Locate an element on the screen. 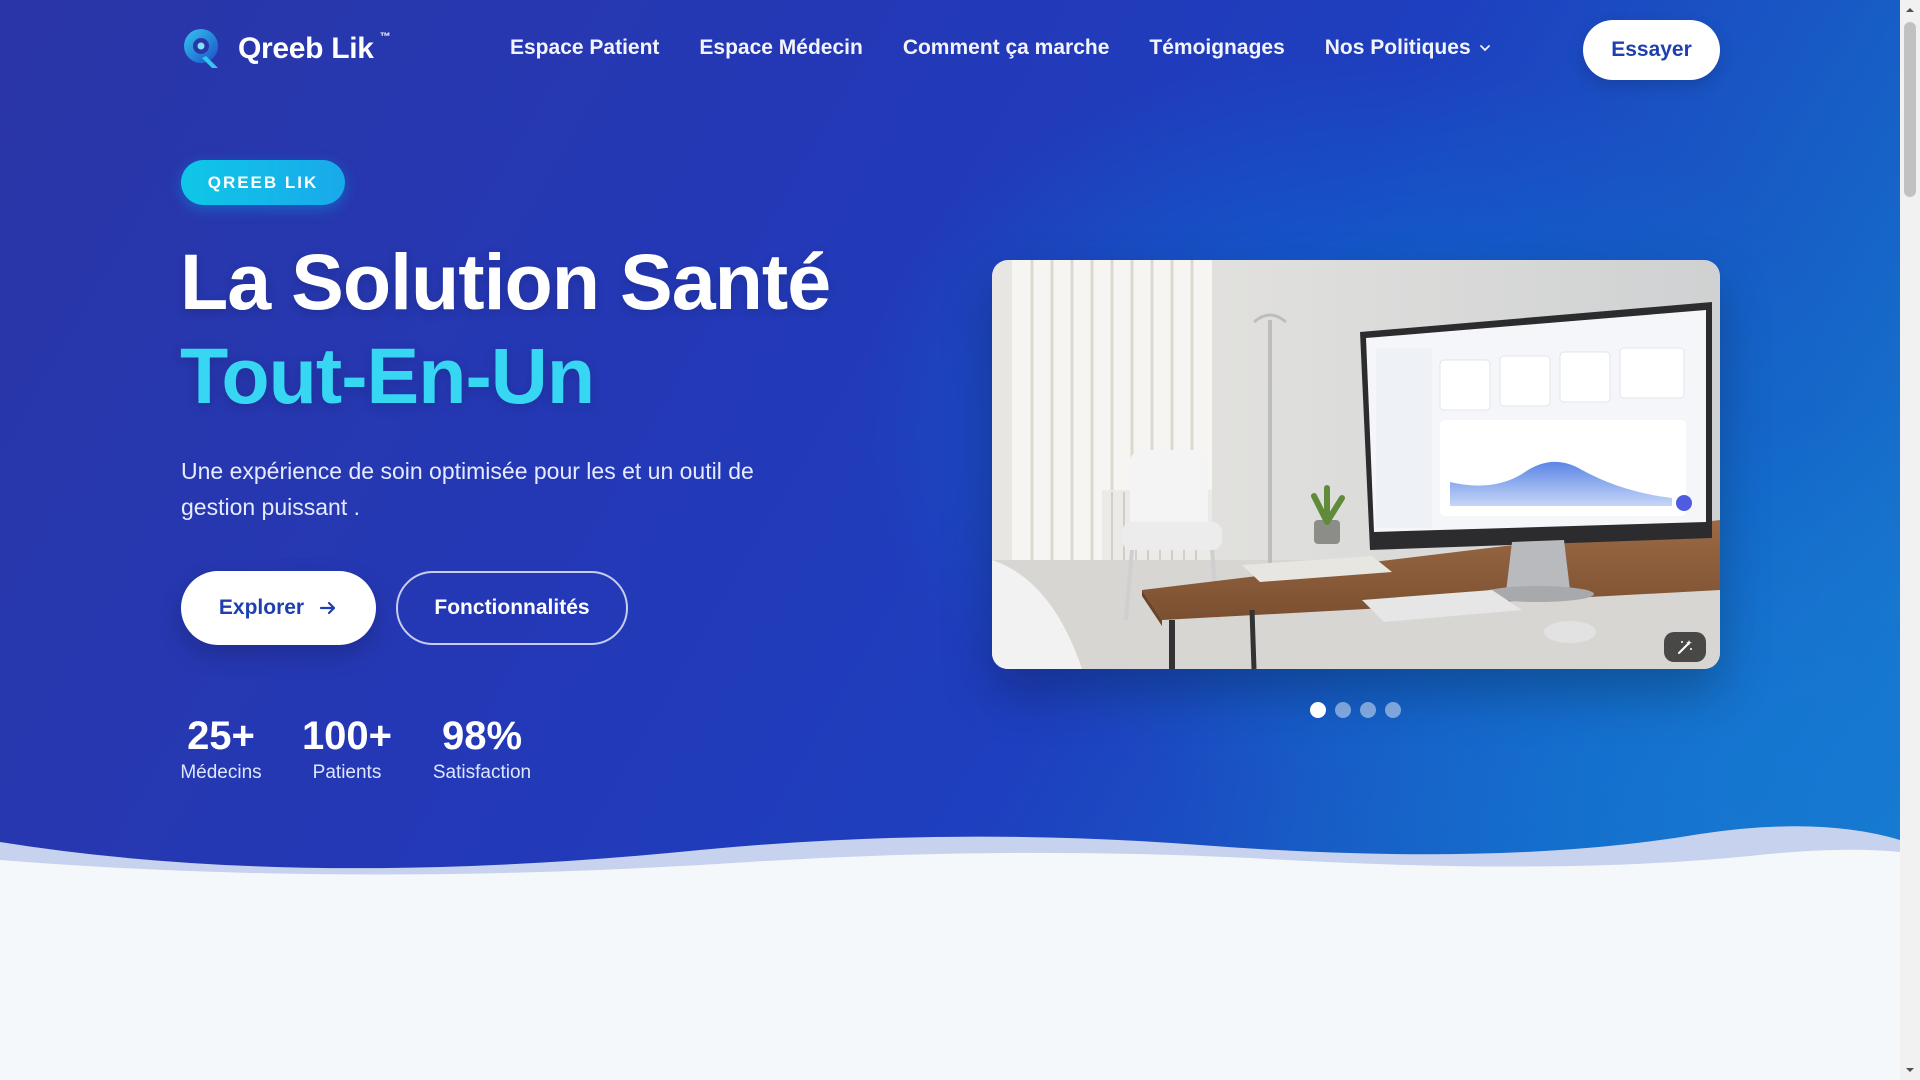  office-illustration is located at coordinates (1356, 464).